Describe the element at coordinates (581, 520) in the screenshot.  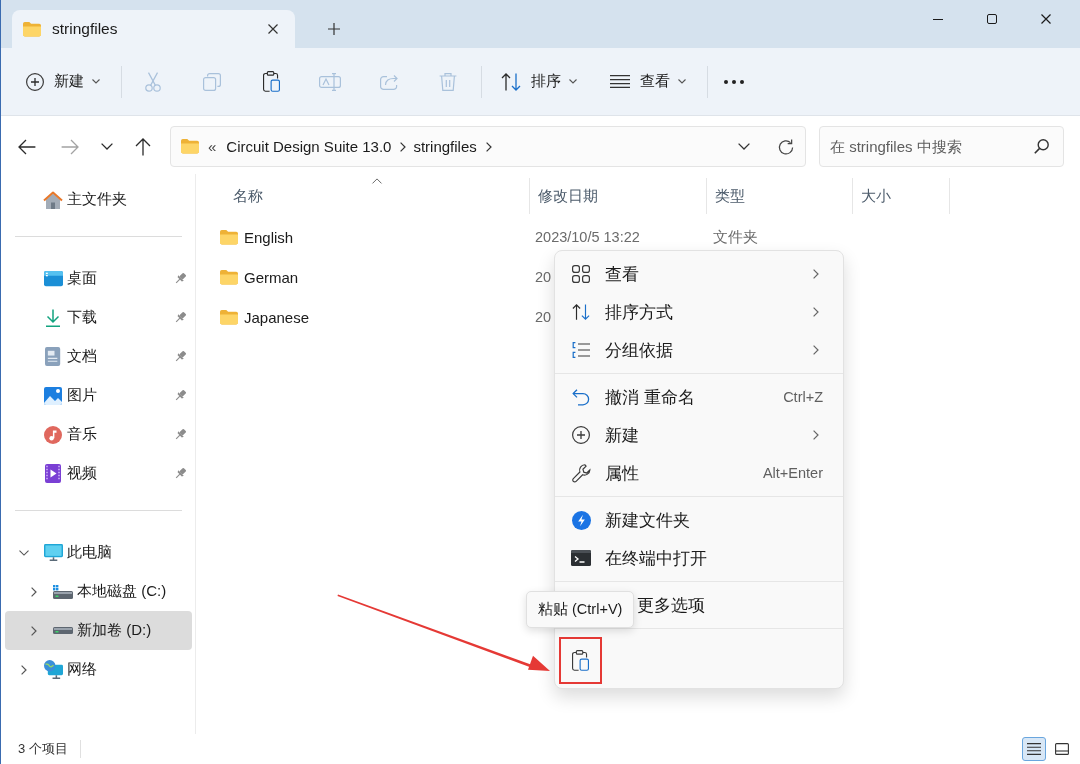
I see `lightning-disc-icon` at that location.